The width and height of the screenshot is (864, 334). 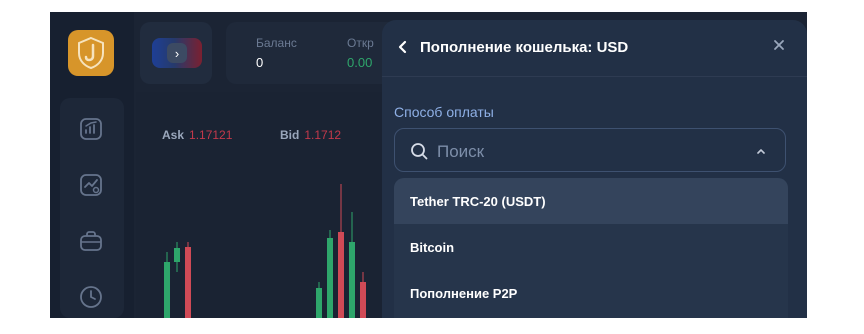 What do you see at coordinates (591, 293) in the screenshot?
I see `payment-option-p2p: Пополнение P2P` at bounding box center [591, 293].